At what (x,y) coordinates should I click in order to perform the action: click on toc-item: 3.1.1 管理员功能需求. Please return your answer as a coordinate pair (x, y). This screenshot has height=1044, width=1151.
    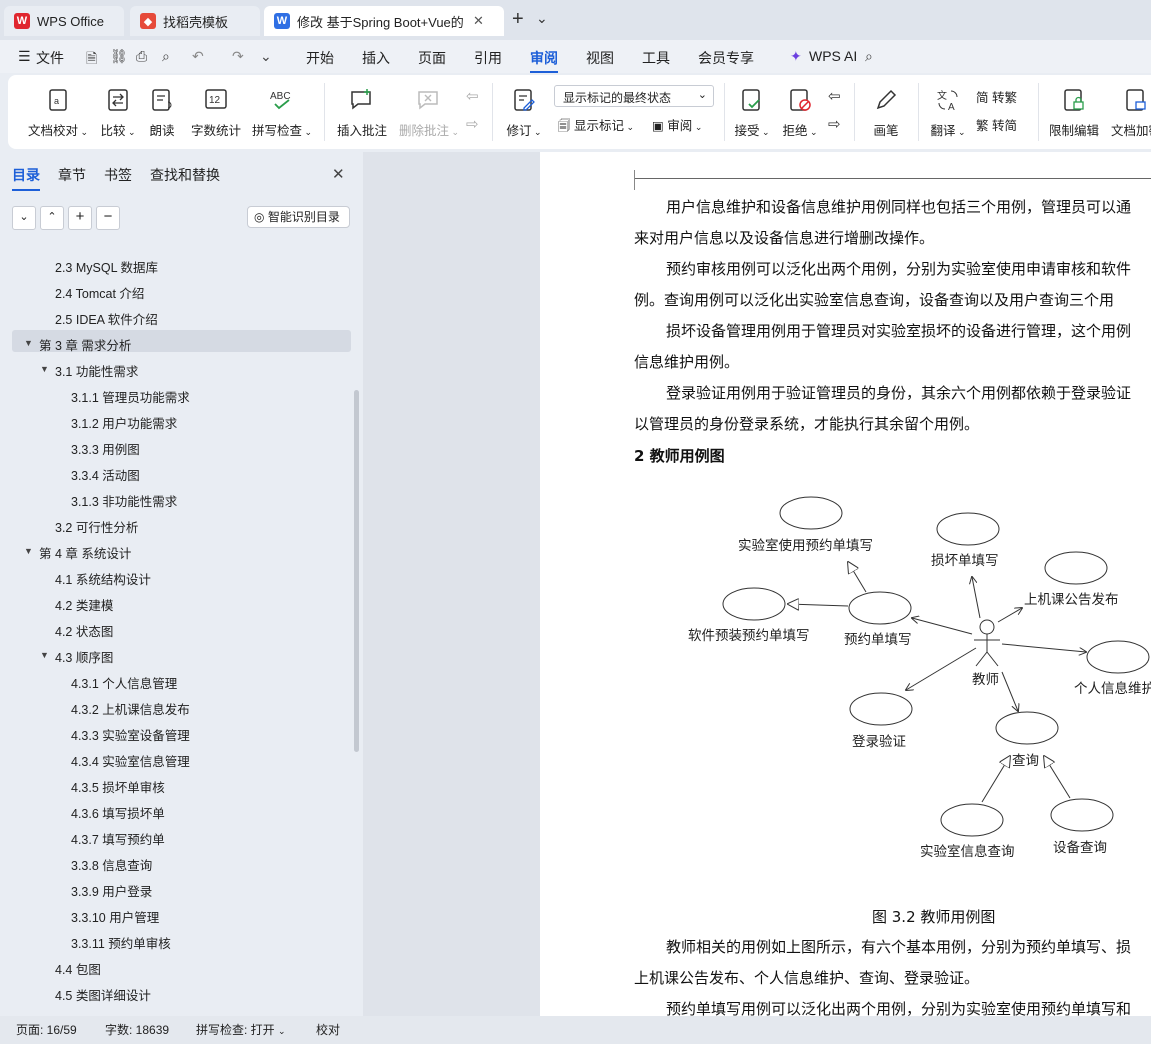
    Looking at the image, I should click on (130, 396).